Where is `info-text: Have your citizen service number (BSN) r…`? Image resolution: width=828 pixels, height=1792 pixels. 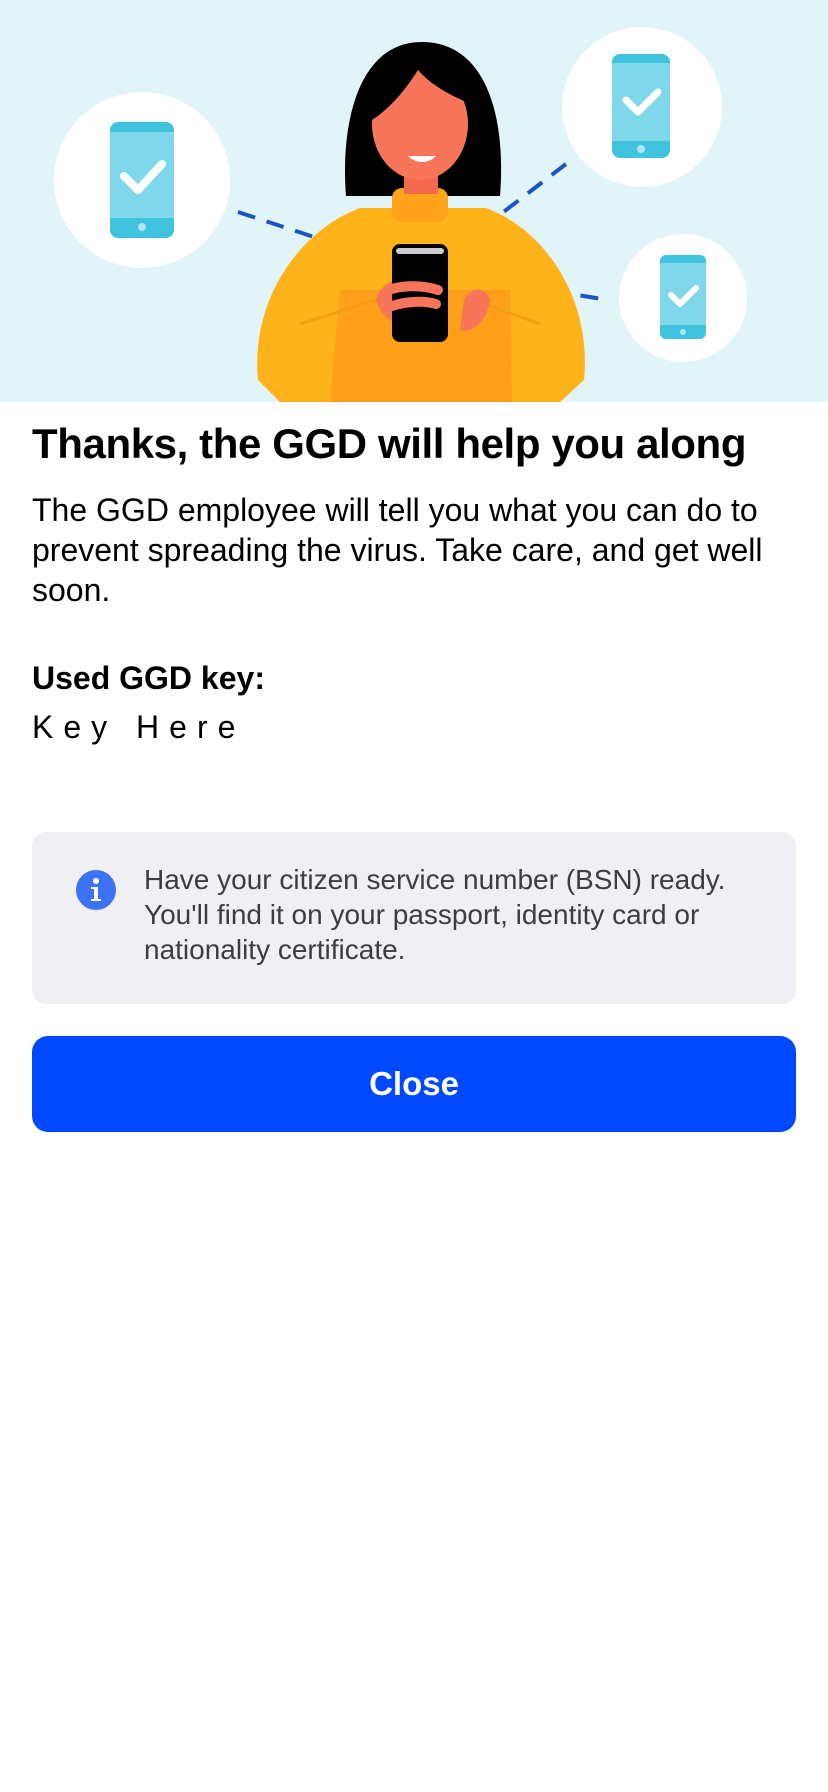 info-text: Have your citizen service number (BSN) r… is located at coordinates (435, 914).